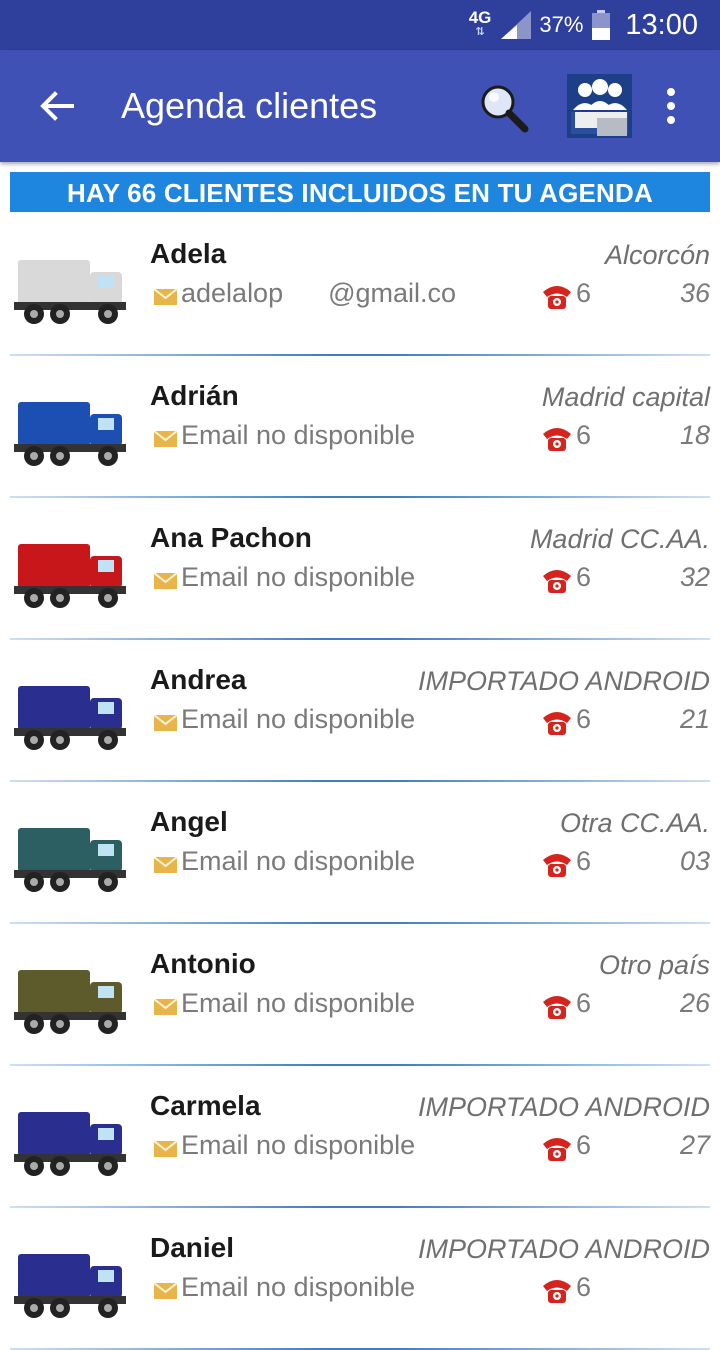  I want to click on clock: 13:00, so click(661, 24).